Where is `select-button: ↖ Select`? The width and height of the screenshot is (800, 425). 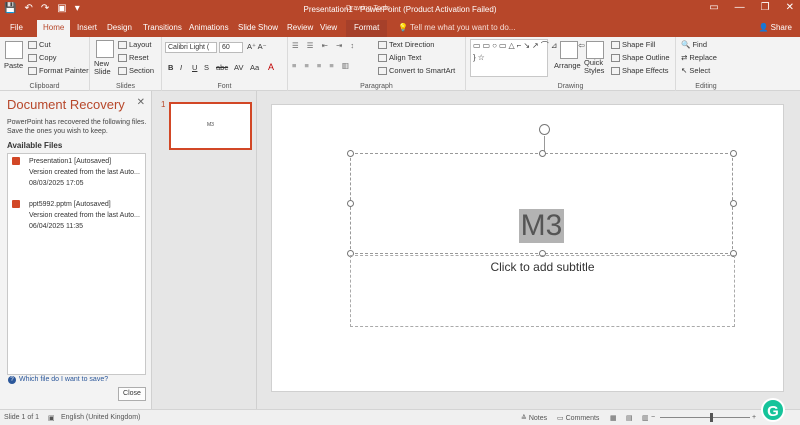
select-button: ↖ Select is located at coordinates (695, 70).